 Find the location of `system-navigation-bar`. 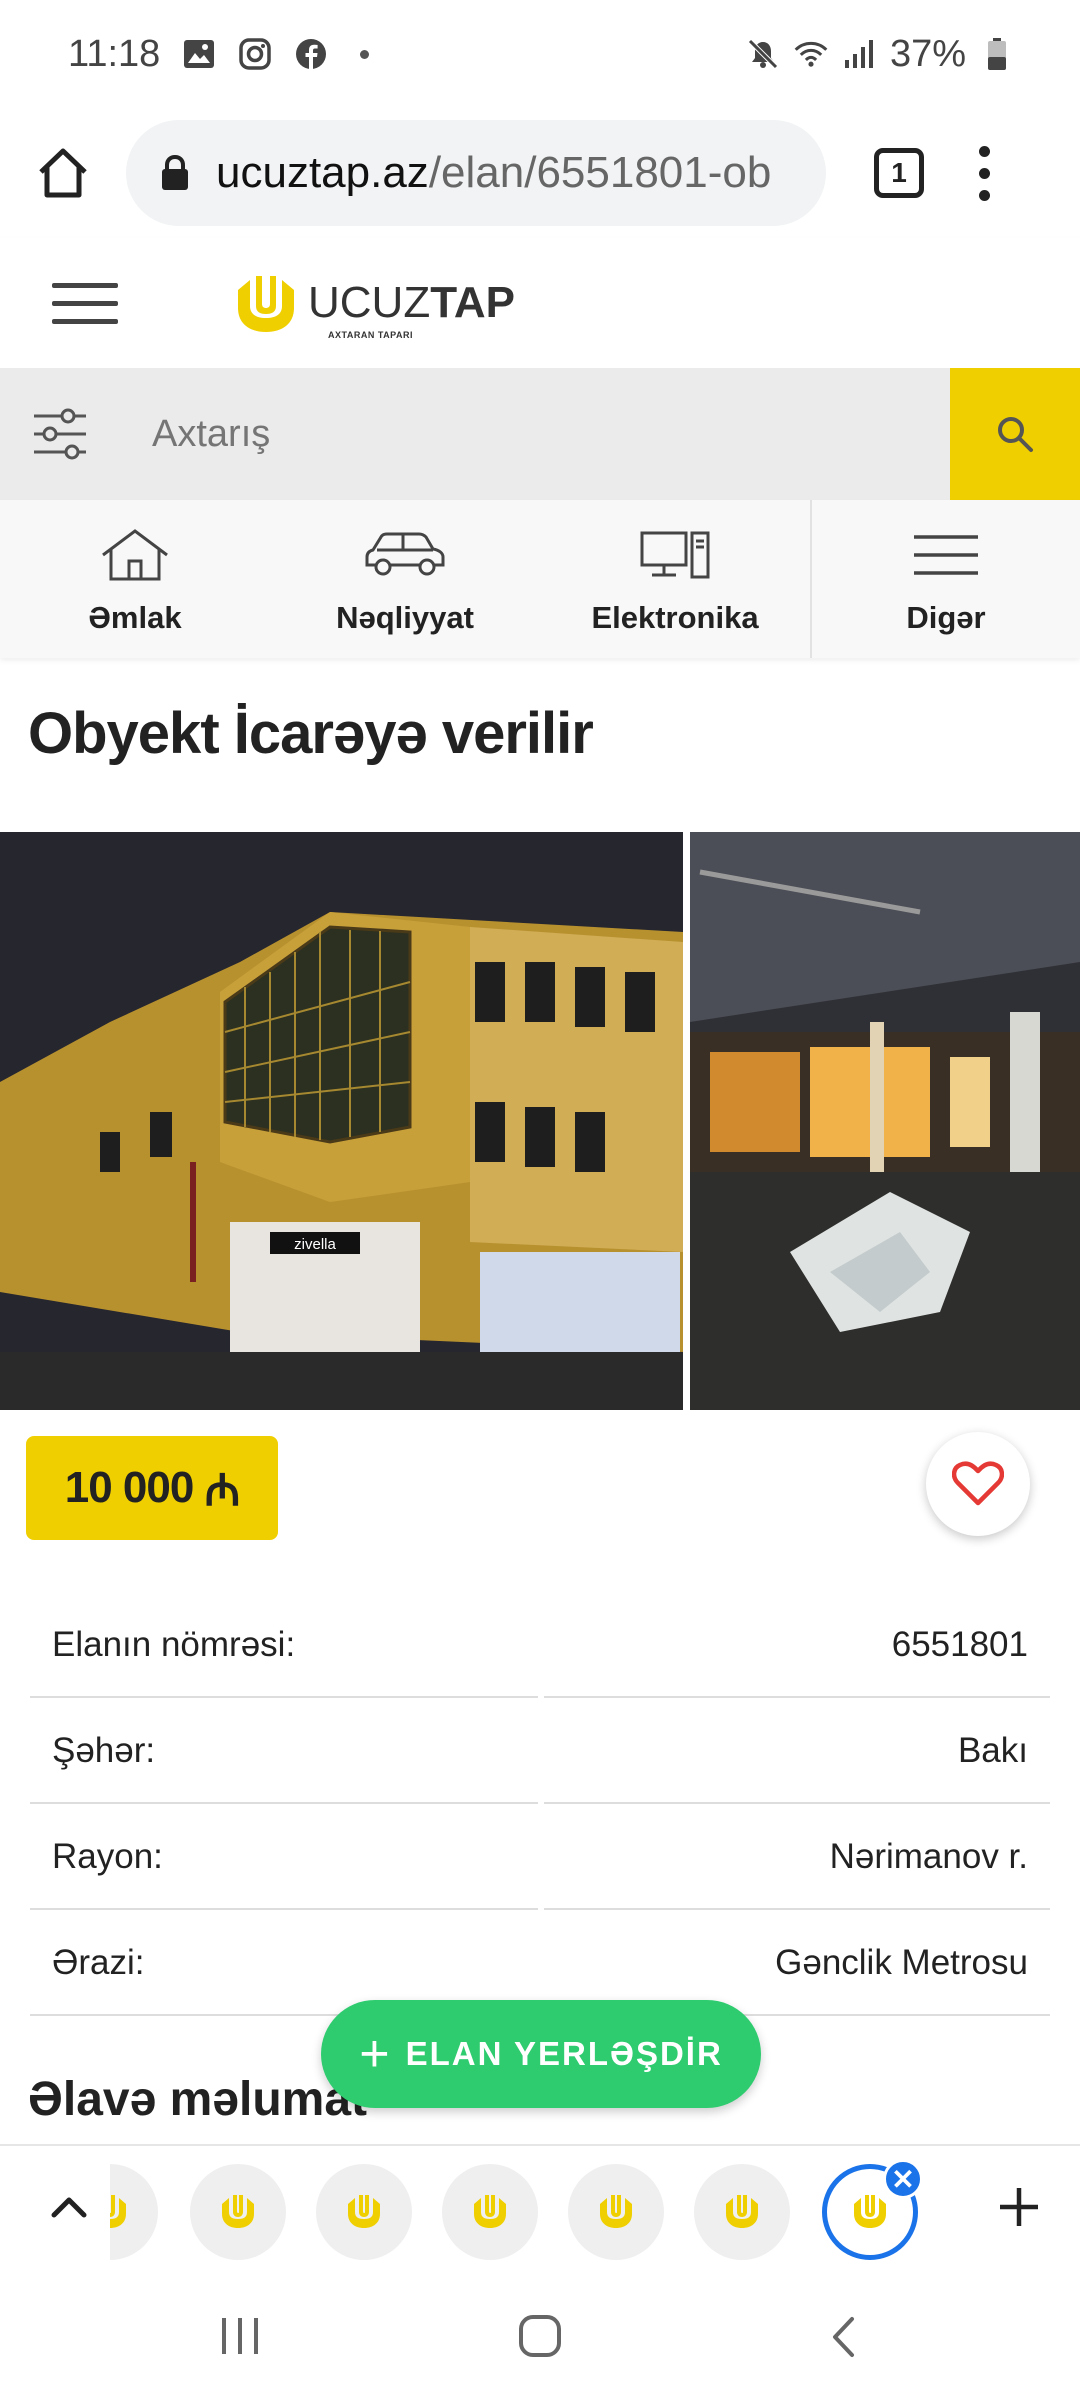

system-navigation-bar is located at coordinates (540, 2336).